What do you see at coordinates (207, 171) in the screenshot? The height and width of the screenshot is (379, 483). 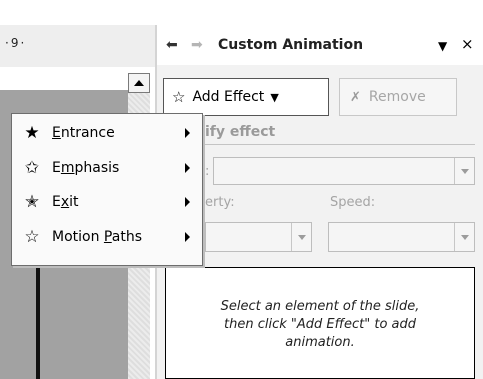 I see `start-label: :` at bounding box center [207, 171].